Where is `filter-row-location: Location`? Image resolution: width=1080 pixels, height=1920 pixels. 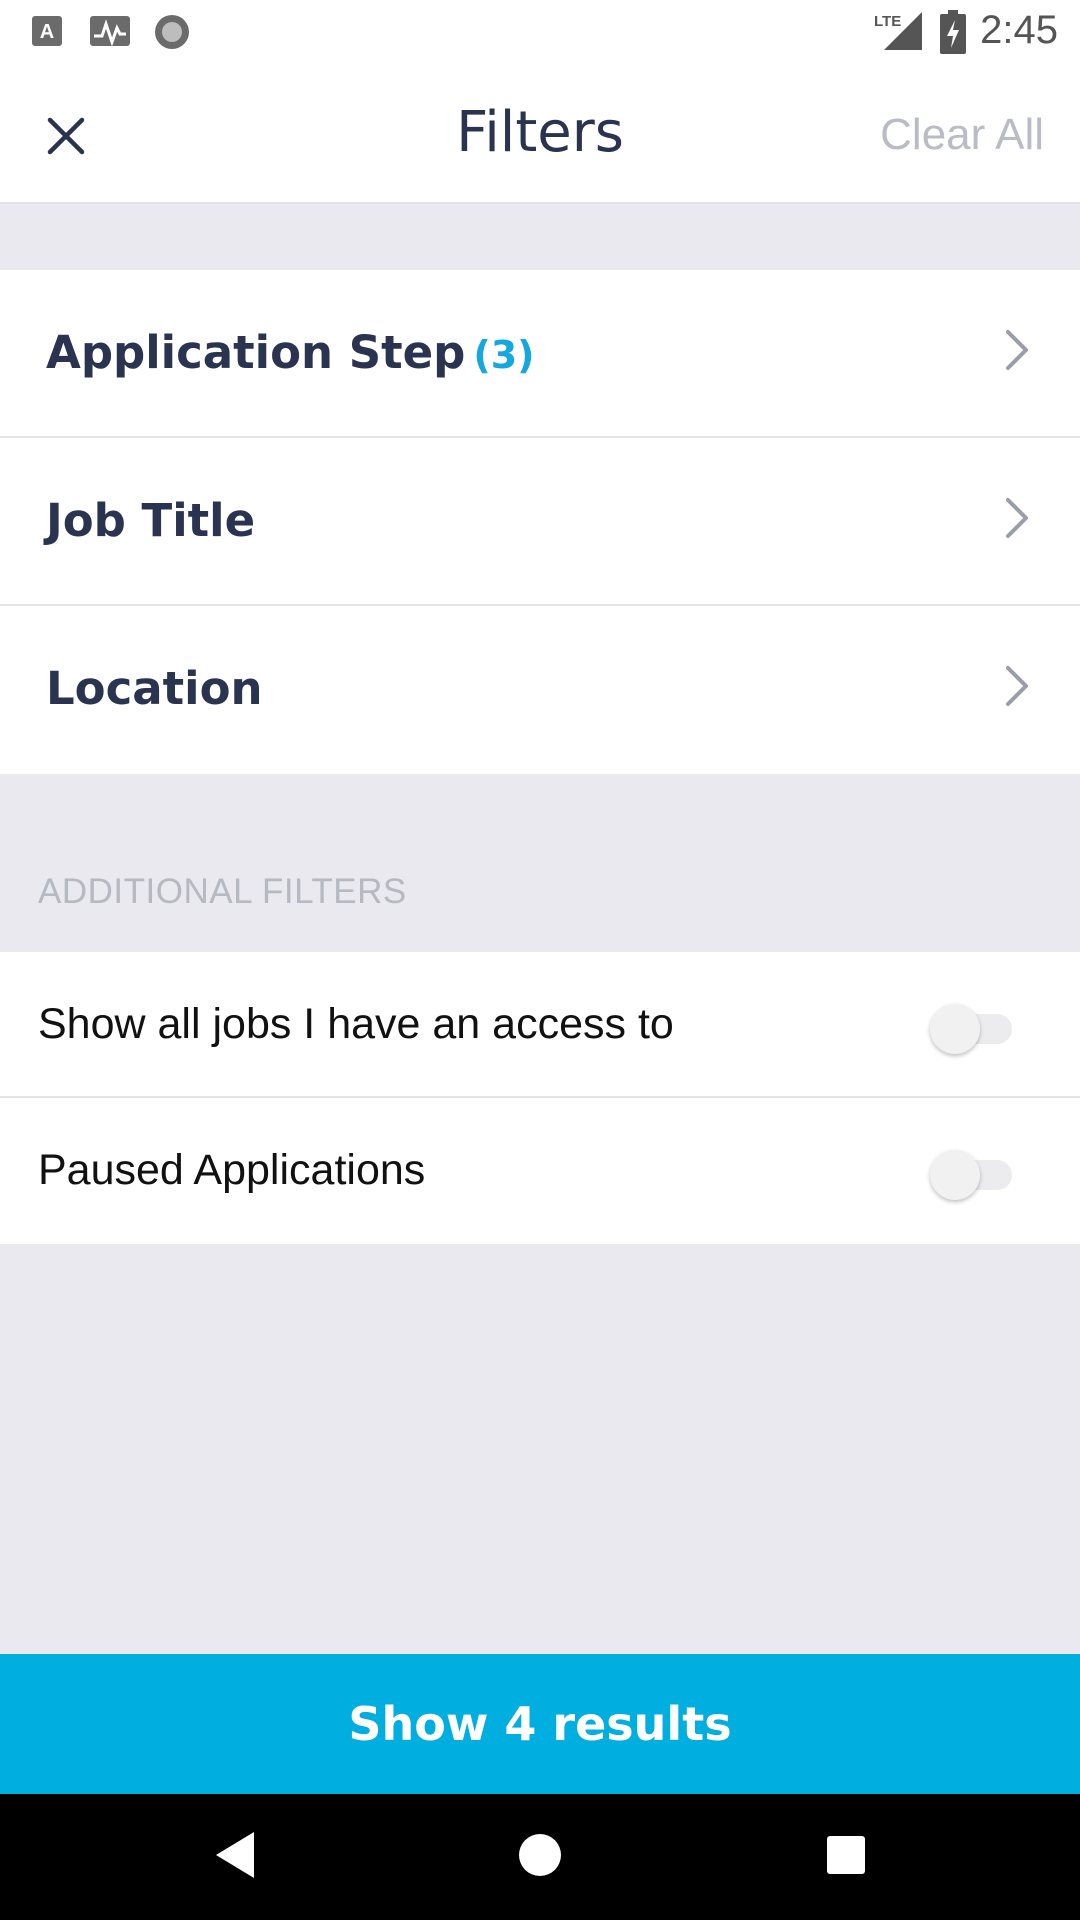
filter-row-location: Location is located at coordinates (540, 690).